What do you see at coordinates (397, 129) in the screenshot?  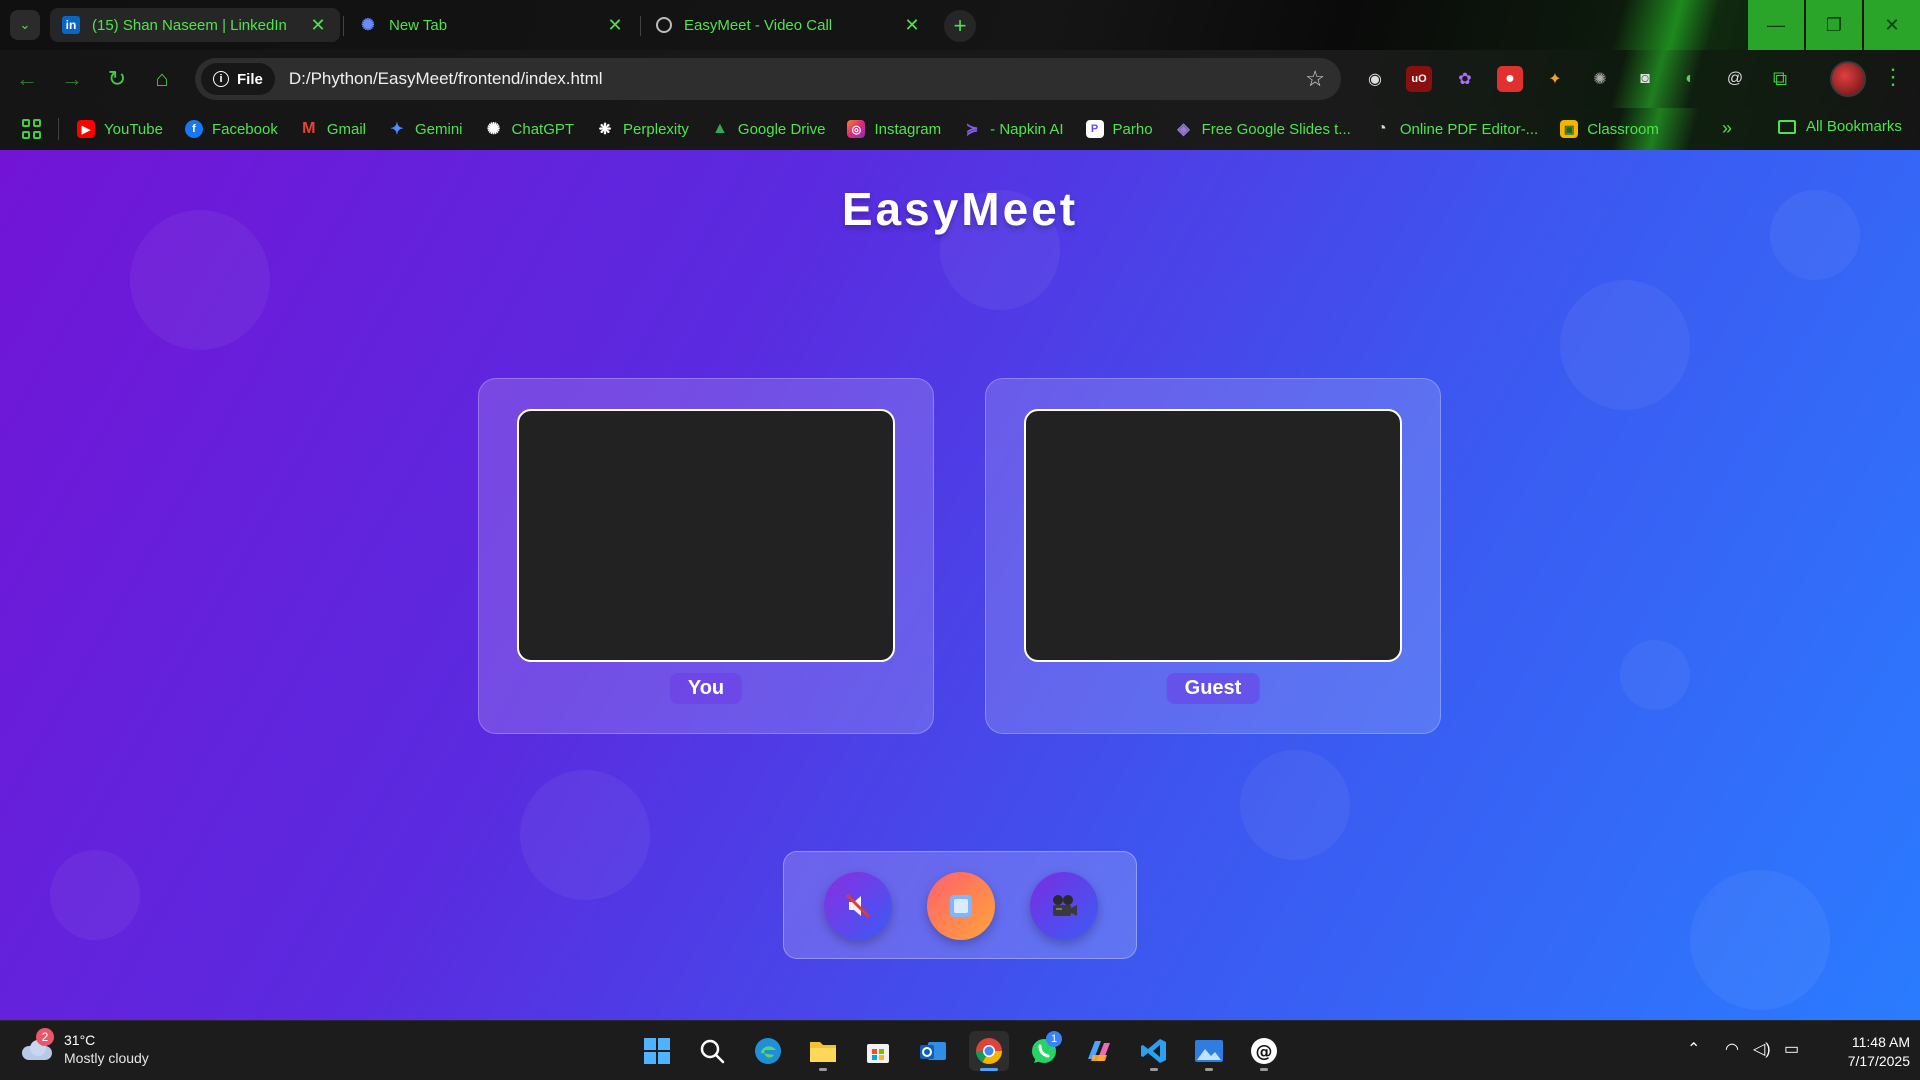 I see `gemini-icon: ✦` at bounding box center [397, 129].